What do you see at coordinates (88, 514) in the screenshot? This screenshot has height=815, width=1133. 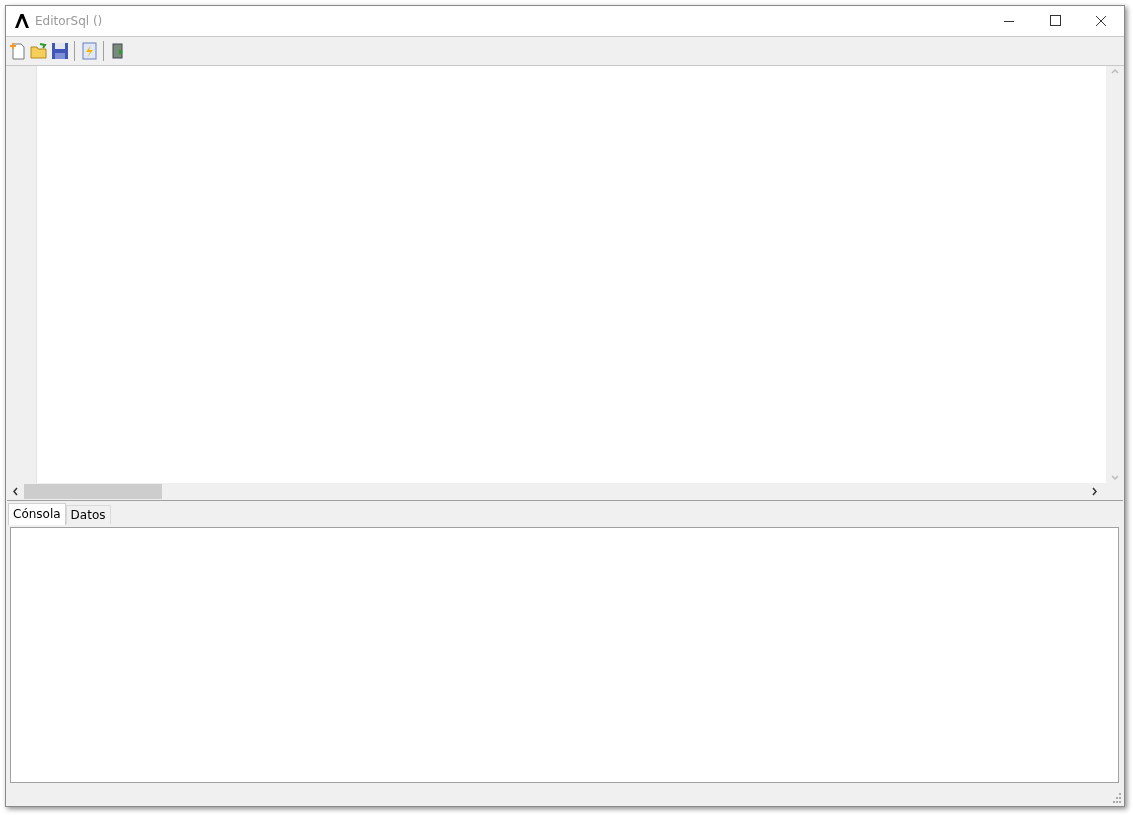 I see `tab: Datos` at bounding box center [88, 514].